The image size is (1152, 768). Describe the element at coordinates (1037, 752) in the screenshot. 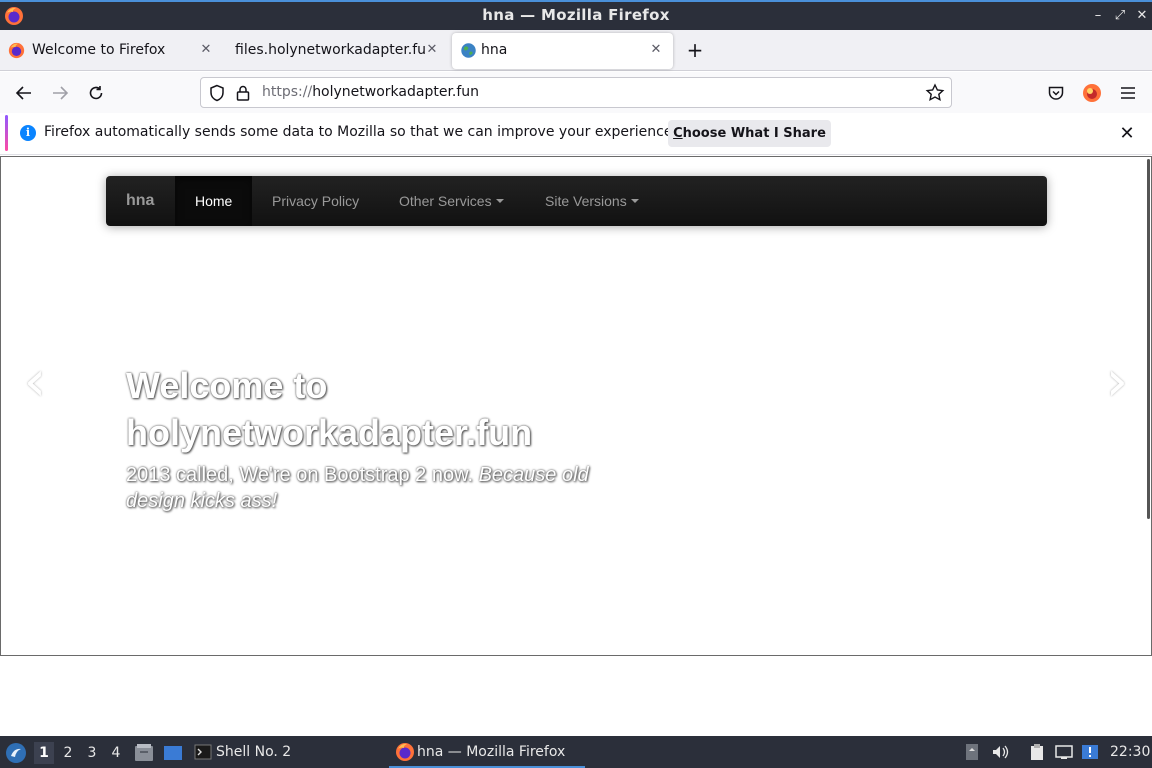

I see `clipboard-icon` at that location.